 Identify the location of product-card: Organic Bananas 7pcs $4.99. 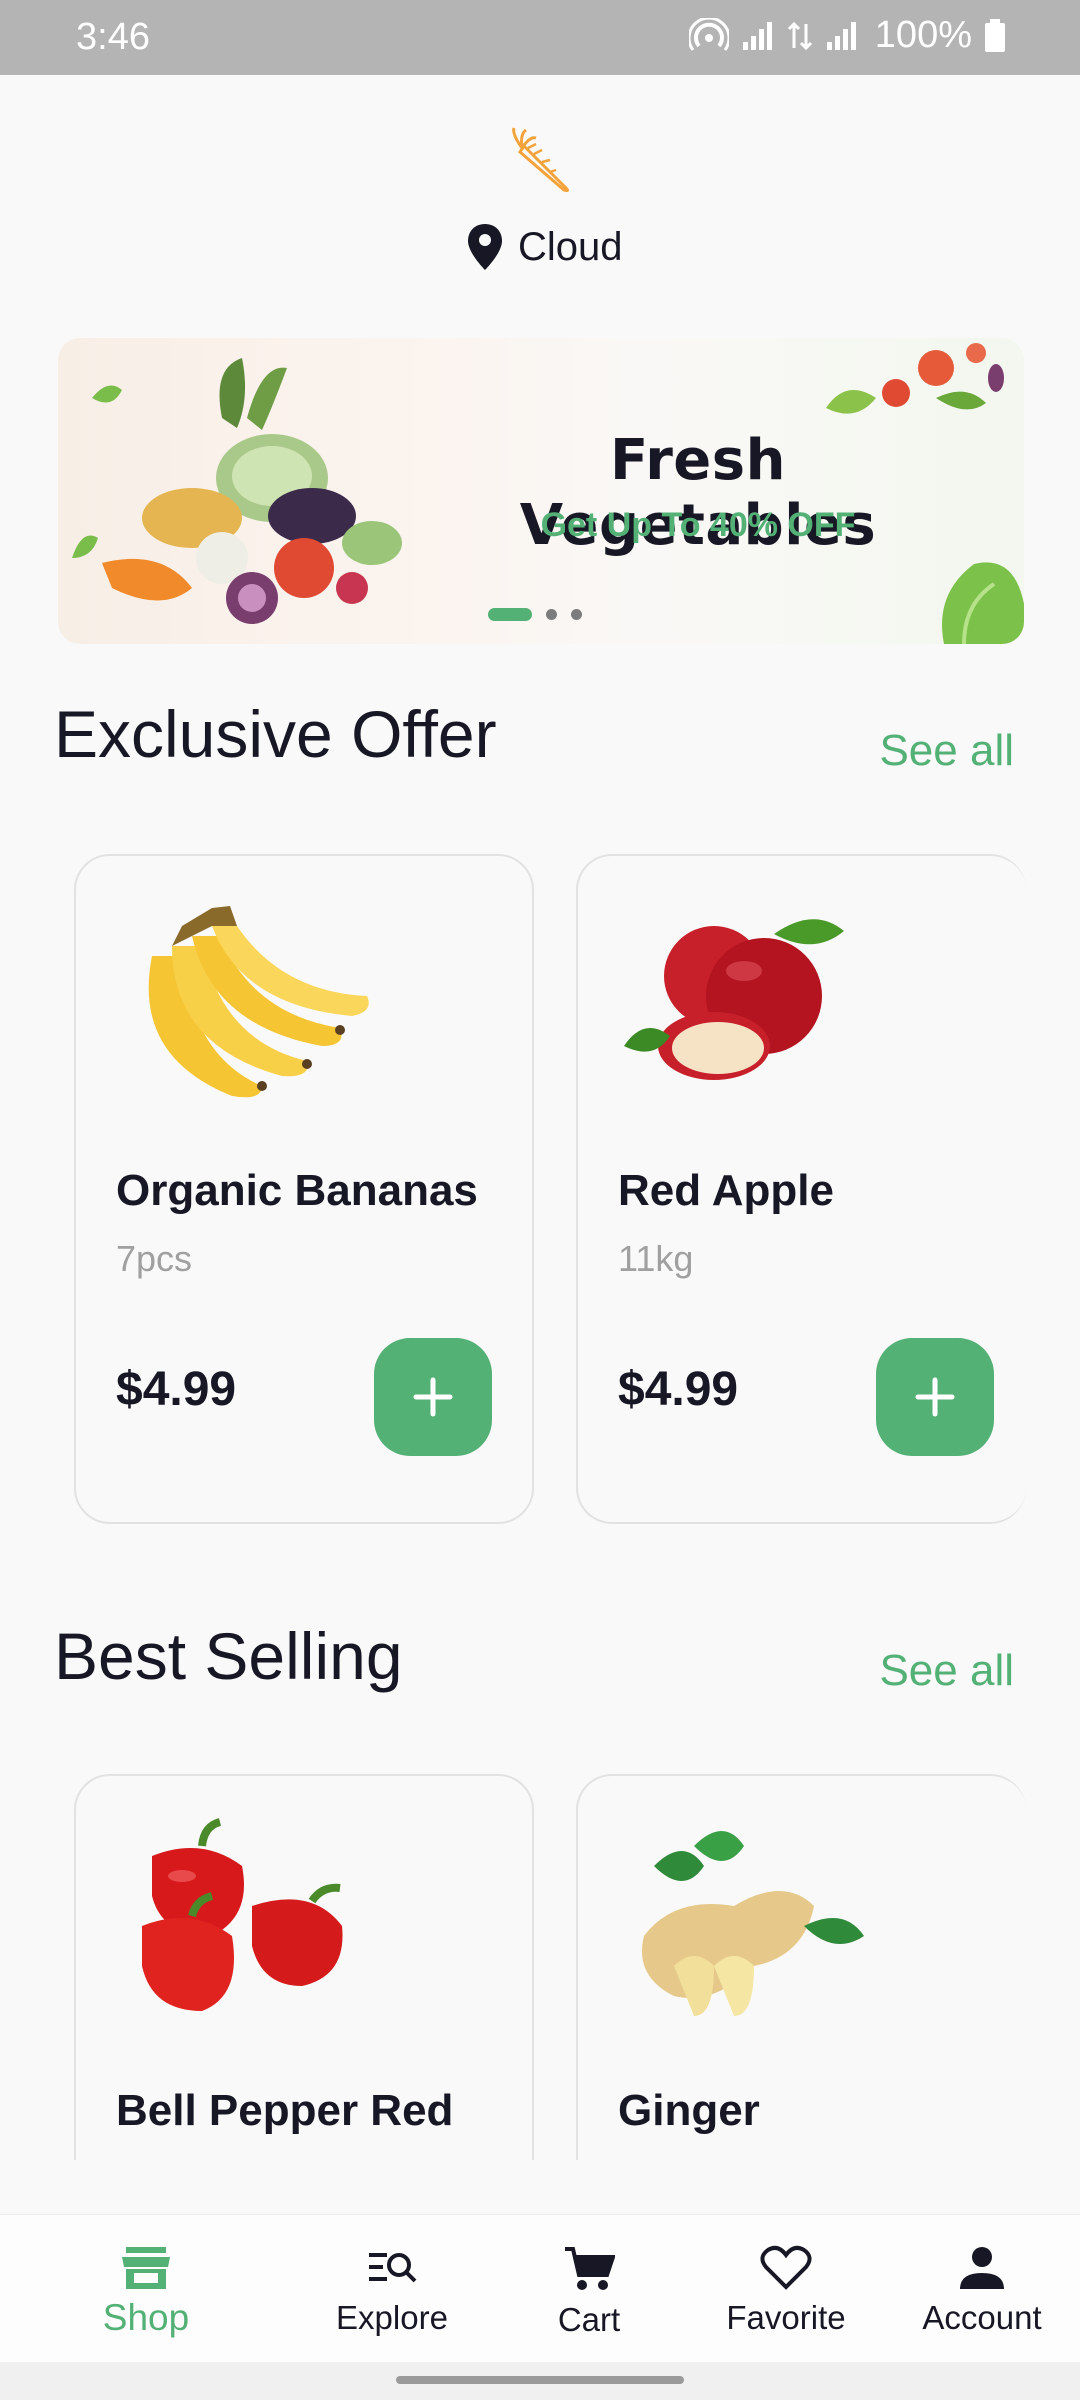
(304, 1189).